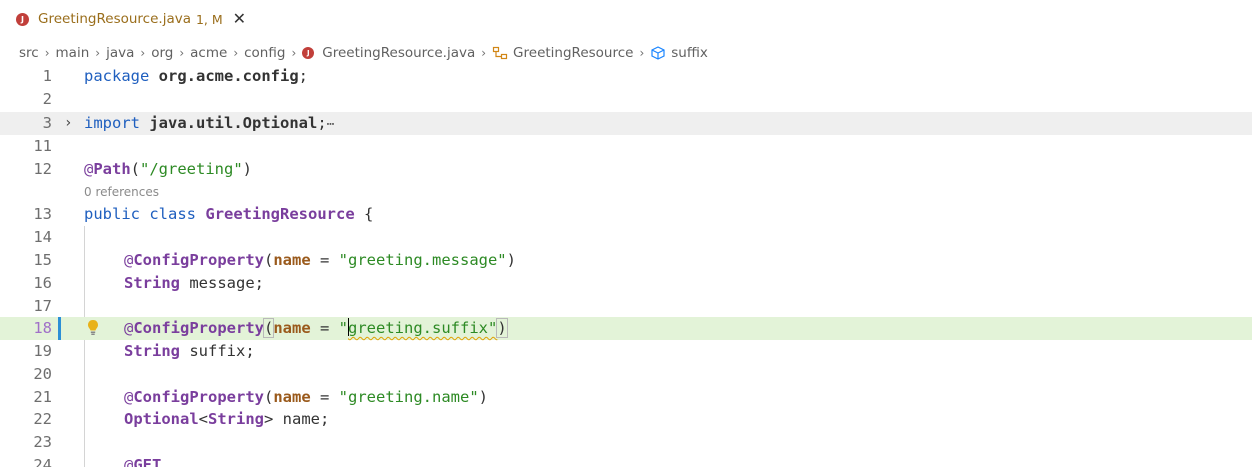 The width and height of the screenshot is (1252, 467). What do you see at coordinates (331, 124) in the screenshot?
I see `folded-region-ellipsis: ⋯` at bounding box center [331, 124].